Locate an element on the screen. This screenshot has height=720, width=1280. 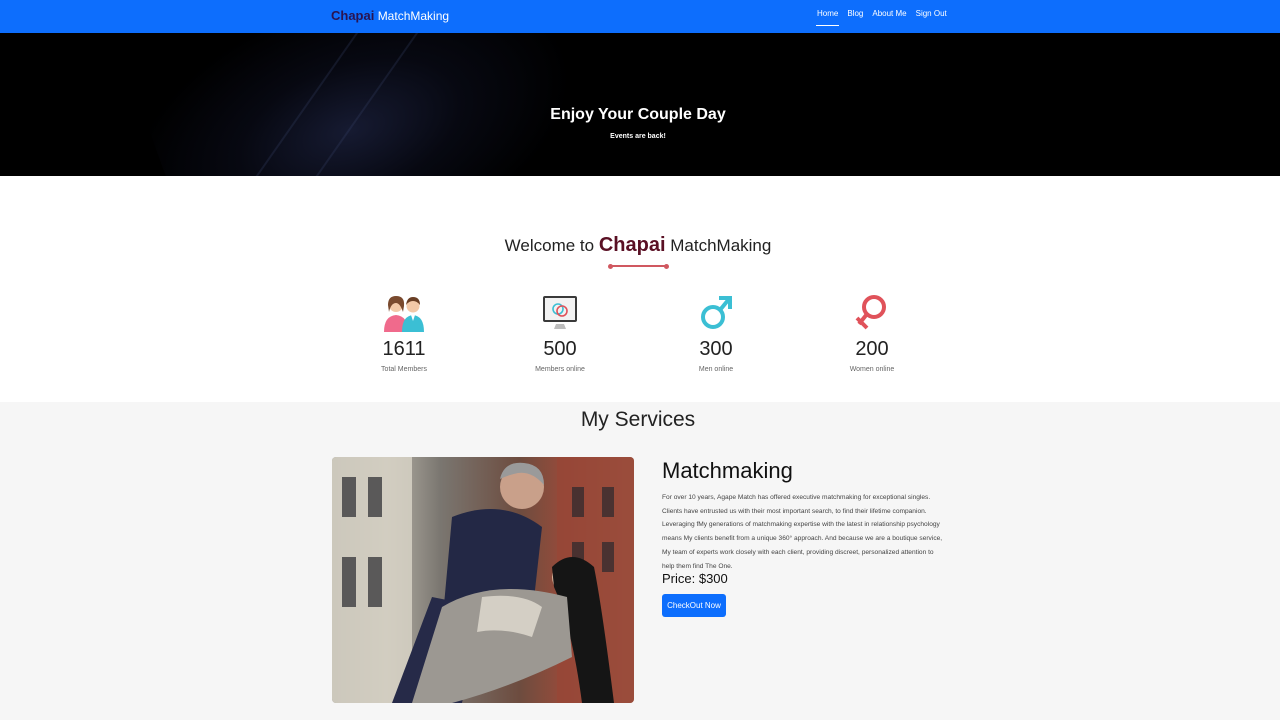
welcome-heading: Welcome to Chapai MatchMaking is located at coordinates (638, 245).